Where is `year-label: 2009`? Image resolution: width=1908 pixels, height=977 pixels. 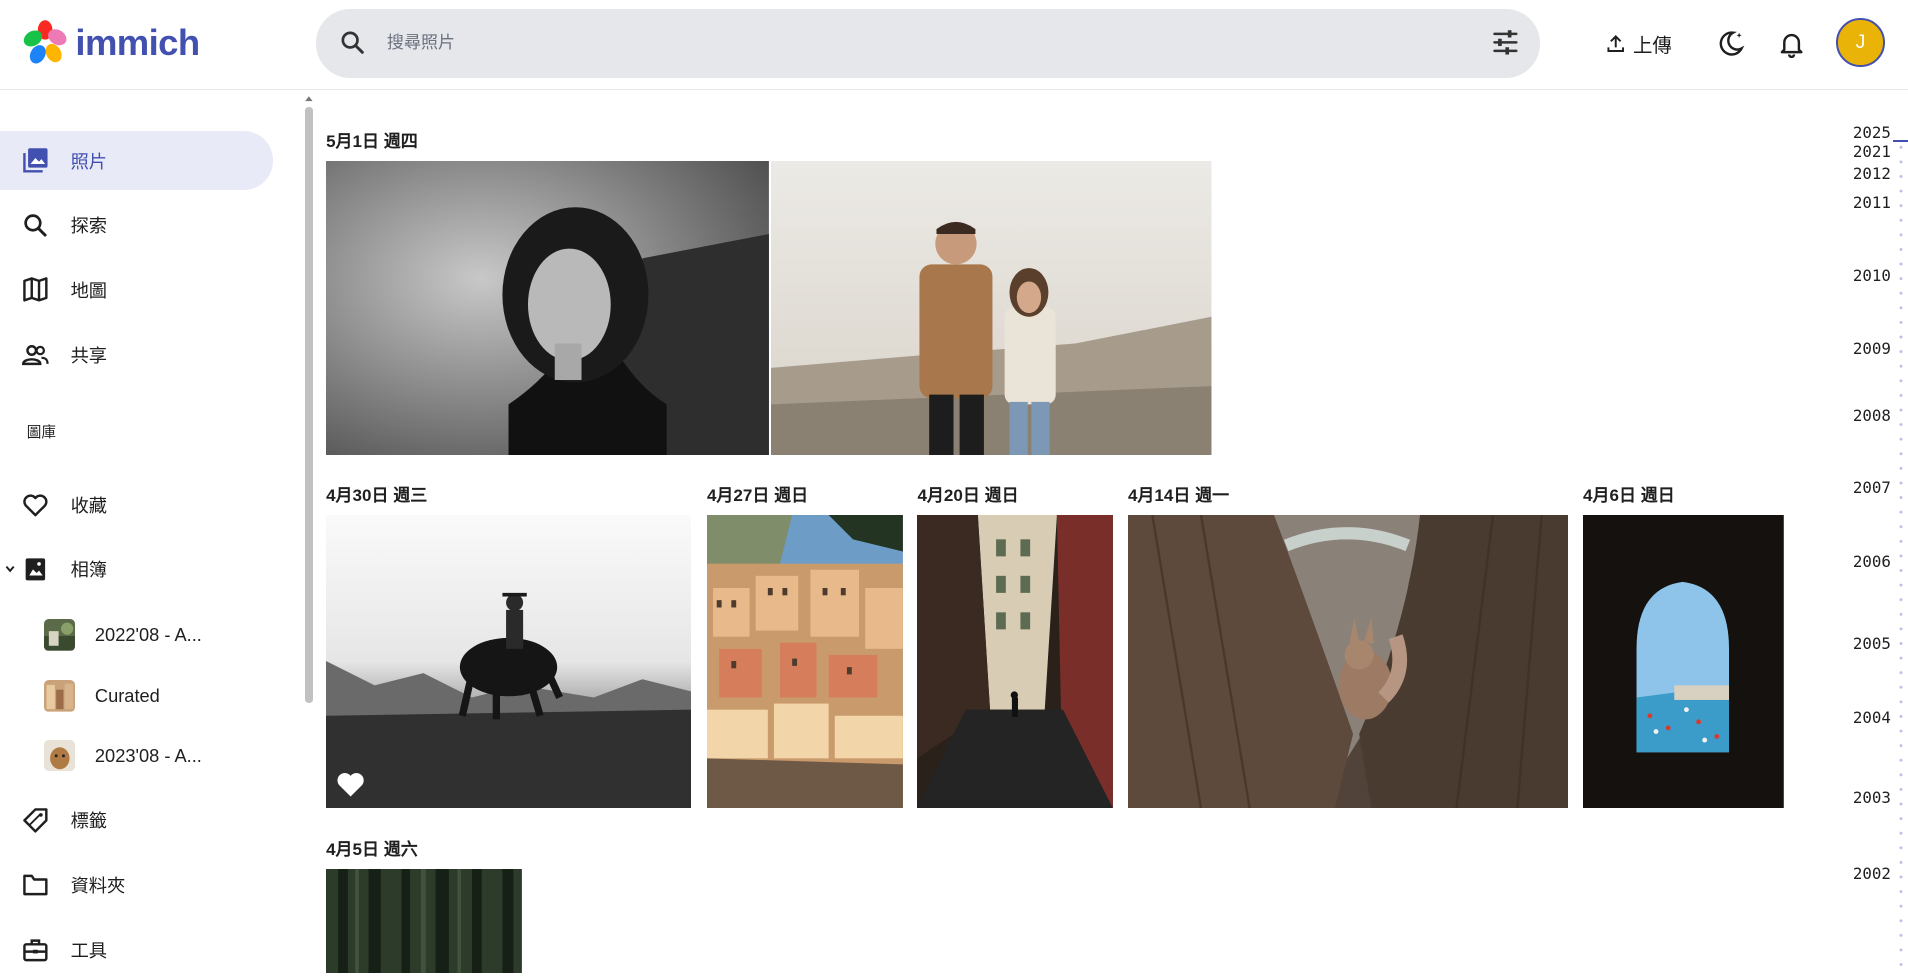
year-label: 2009 is located at coordinates (1872, 348).